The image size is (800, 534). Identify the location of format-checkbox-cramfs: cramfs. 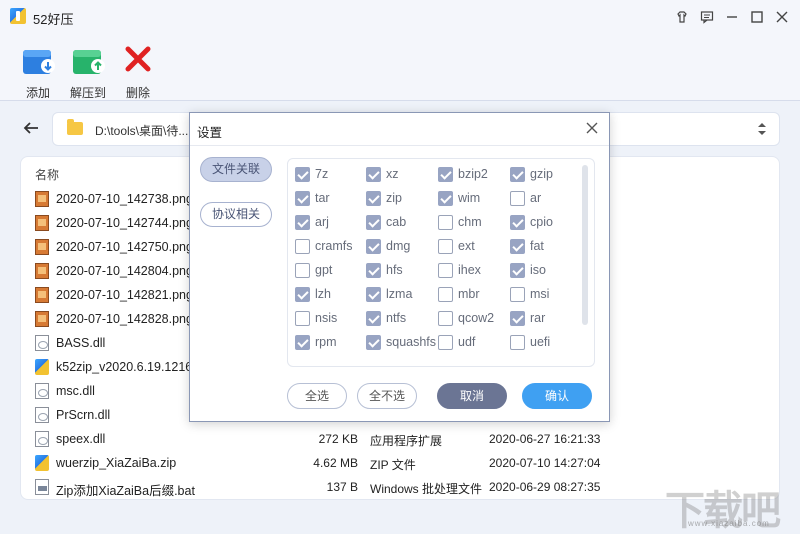
(324, 246).